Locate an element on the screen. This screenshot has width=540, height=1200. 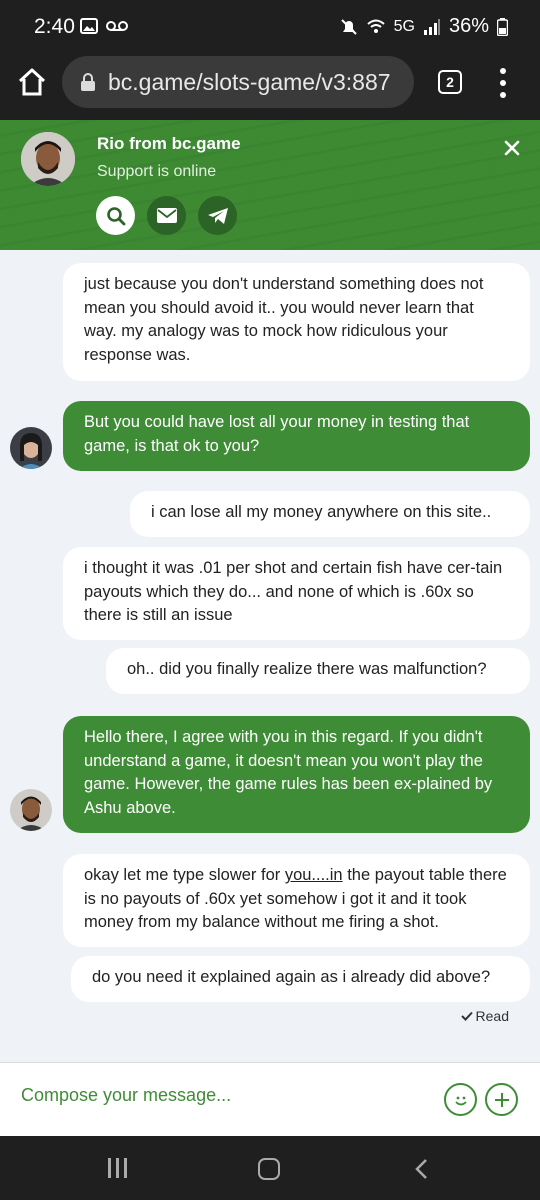
message-link: you....in is located at coordinates (314, 875).